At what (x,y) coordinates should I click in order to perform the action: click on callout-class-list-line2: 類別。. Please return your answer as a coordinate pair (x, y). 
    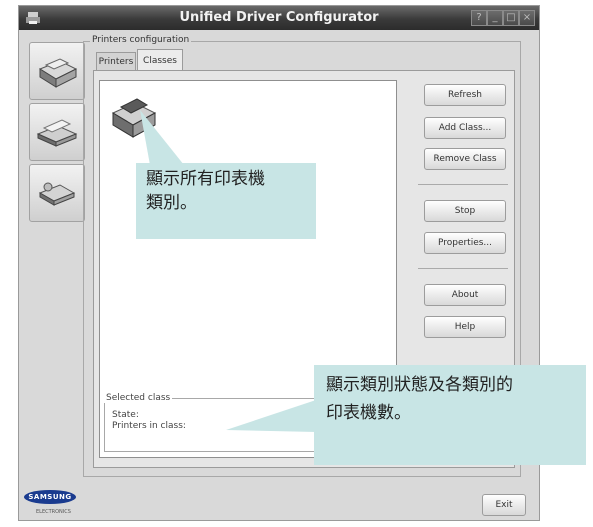
    Looking at the image, I should click on (171, 203).